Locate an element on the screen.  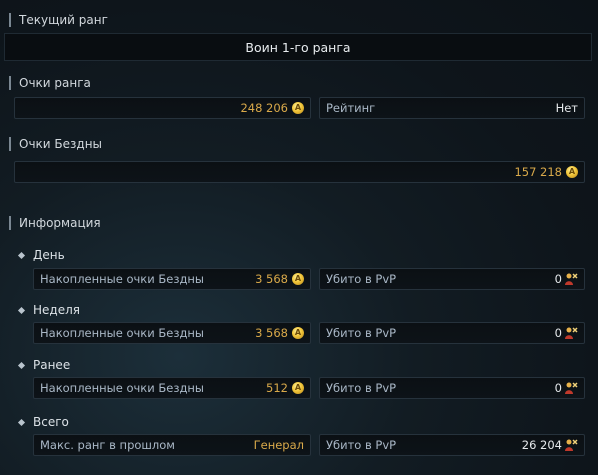
day-abyss-field: Накопленные очки Бездны 3 568 is located at coordinates (172, 279).